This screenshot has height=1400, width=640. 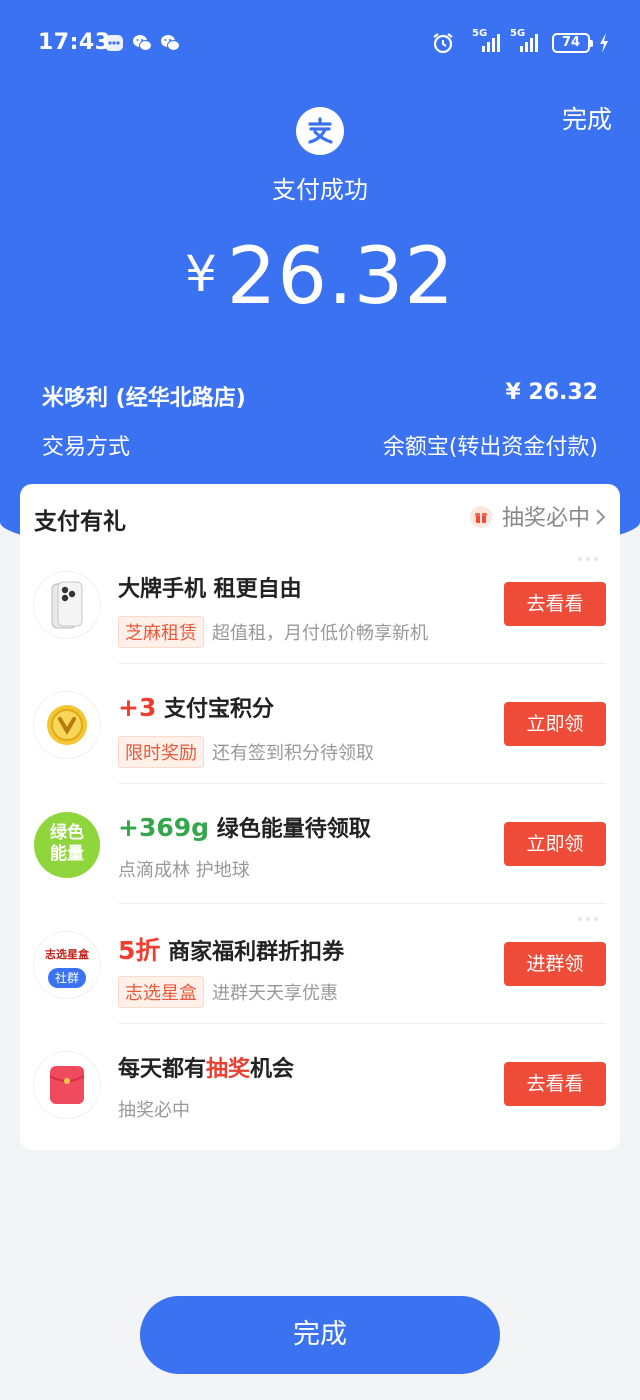 What do you see at coordinates (320, 604) in the screenshot?
I see `reward-item-phone-rental: 大牌手机 租更自由 芝麻租赁 超值租，月付低价畅享新机 去看看` at bounding box center [320, 604].